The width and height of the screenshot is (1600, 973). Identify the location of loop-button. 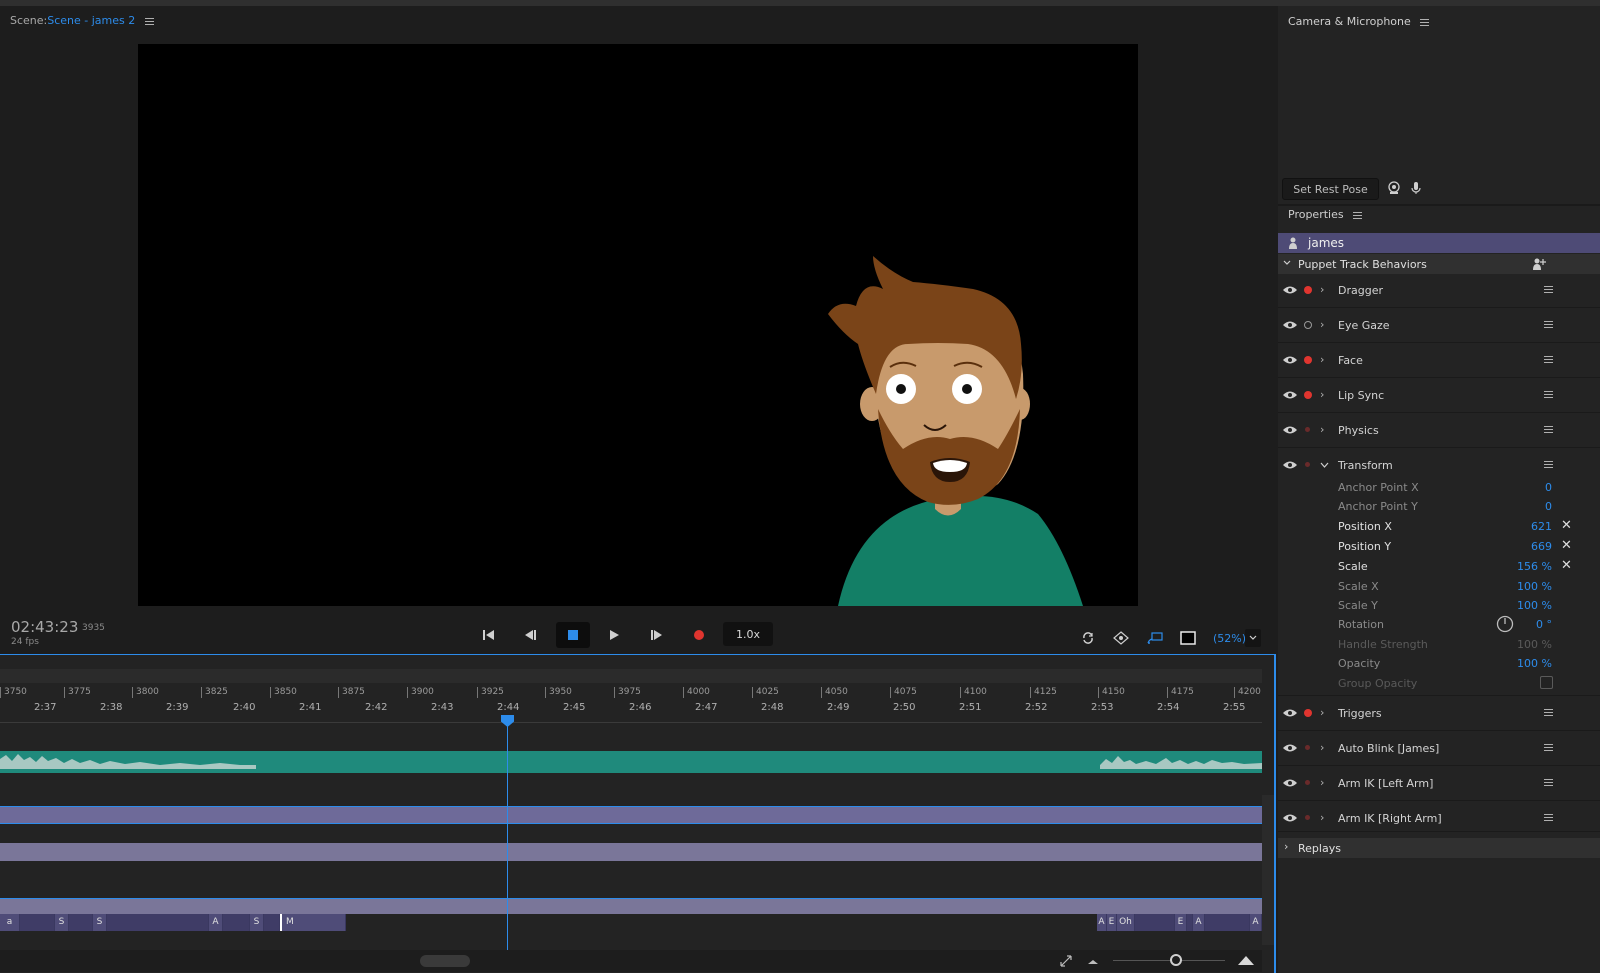
(1088, 638).